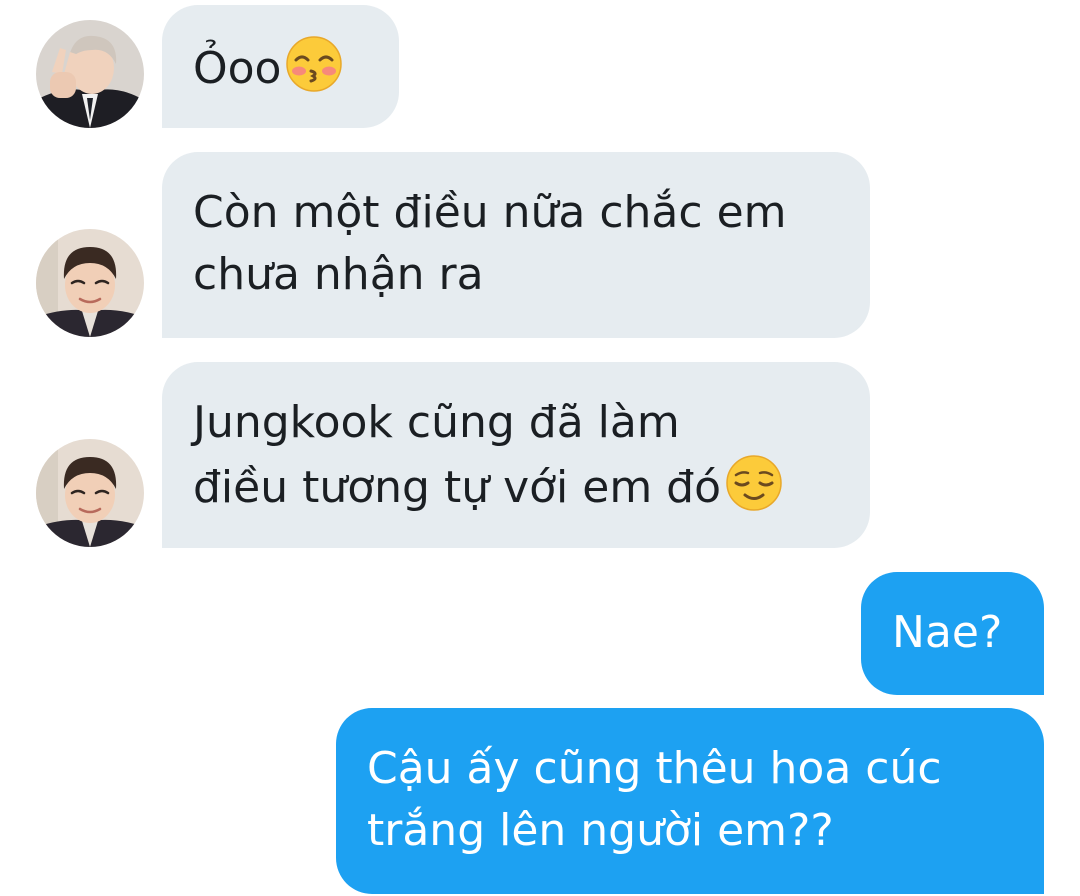 This screenshot has height=896, width=1080. I want to click on message-bubble-outgoing: Nae?, so click(952, 633).